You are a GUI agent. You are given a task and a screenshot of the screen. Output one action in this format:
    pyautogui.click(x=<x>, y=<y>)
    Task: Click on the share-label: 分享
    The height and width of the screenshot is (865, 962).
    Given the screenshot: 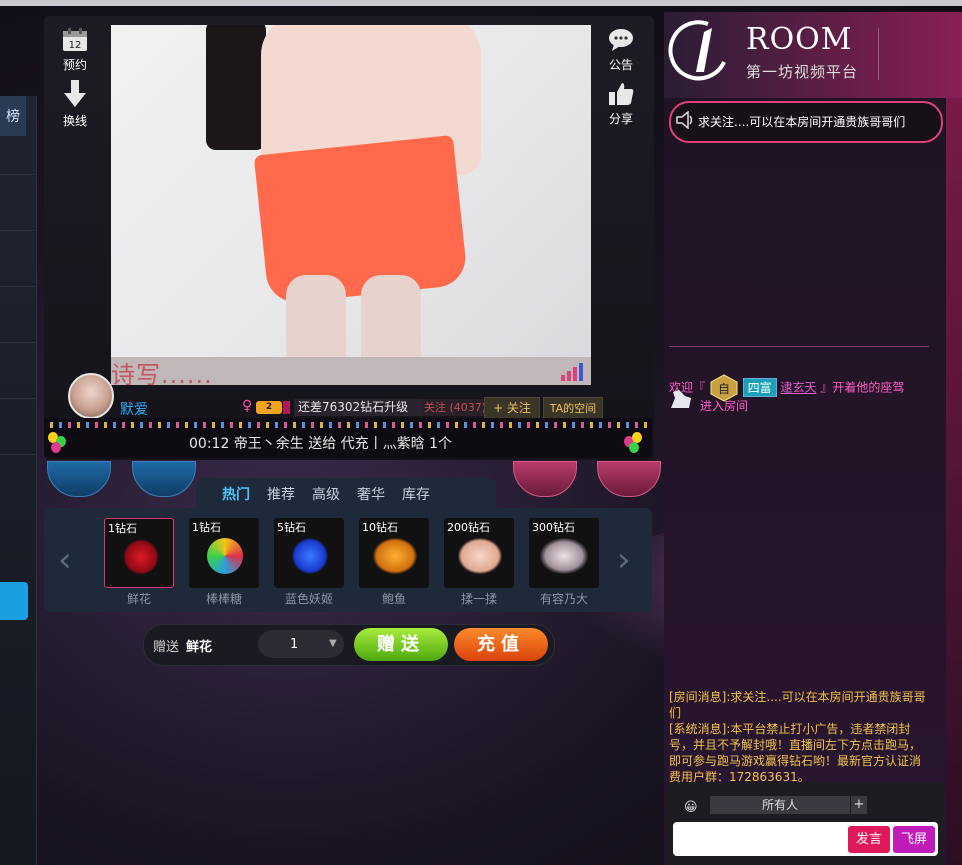 What is the action you would take?
    pyautogui.click(x=620, y=119)
    